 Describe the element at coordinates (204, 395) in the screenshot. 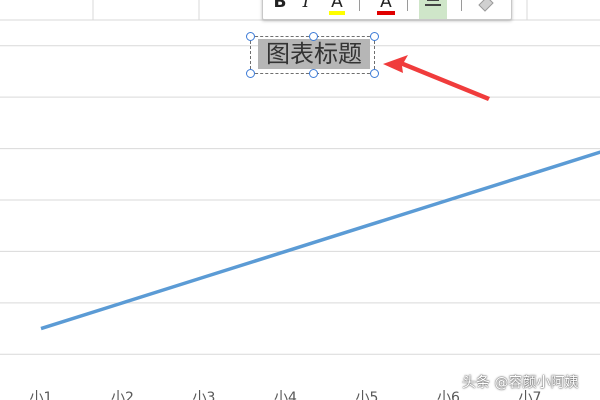

I see `x-tick-label: 小3` at that location.